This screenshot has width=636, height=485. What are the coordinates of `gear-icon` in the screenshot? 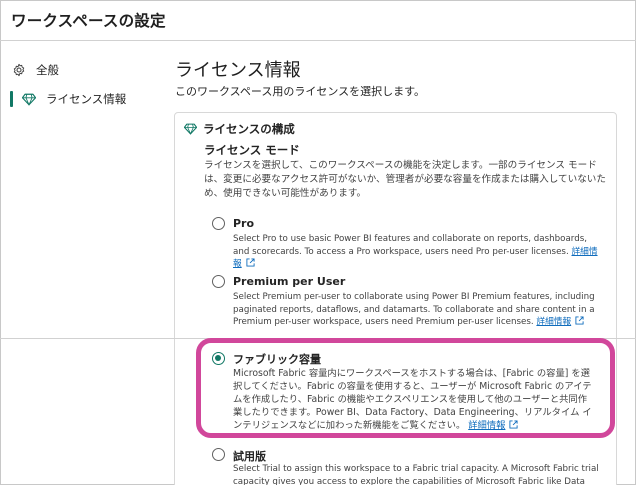 It's located at (19, 70).